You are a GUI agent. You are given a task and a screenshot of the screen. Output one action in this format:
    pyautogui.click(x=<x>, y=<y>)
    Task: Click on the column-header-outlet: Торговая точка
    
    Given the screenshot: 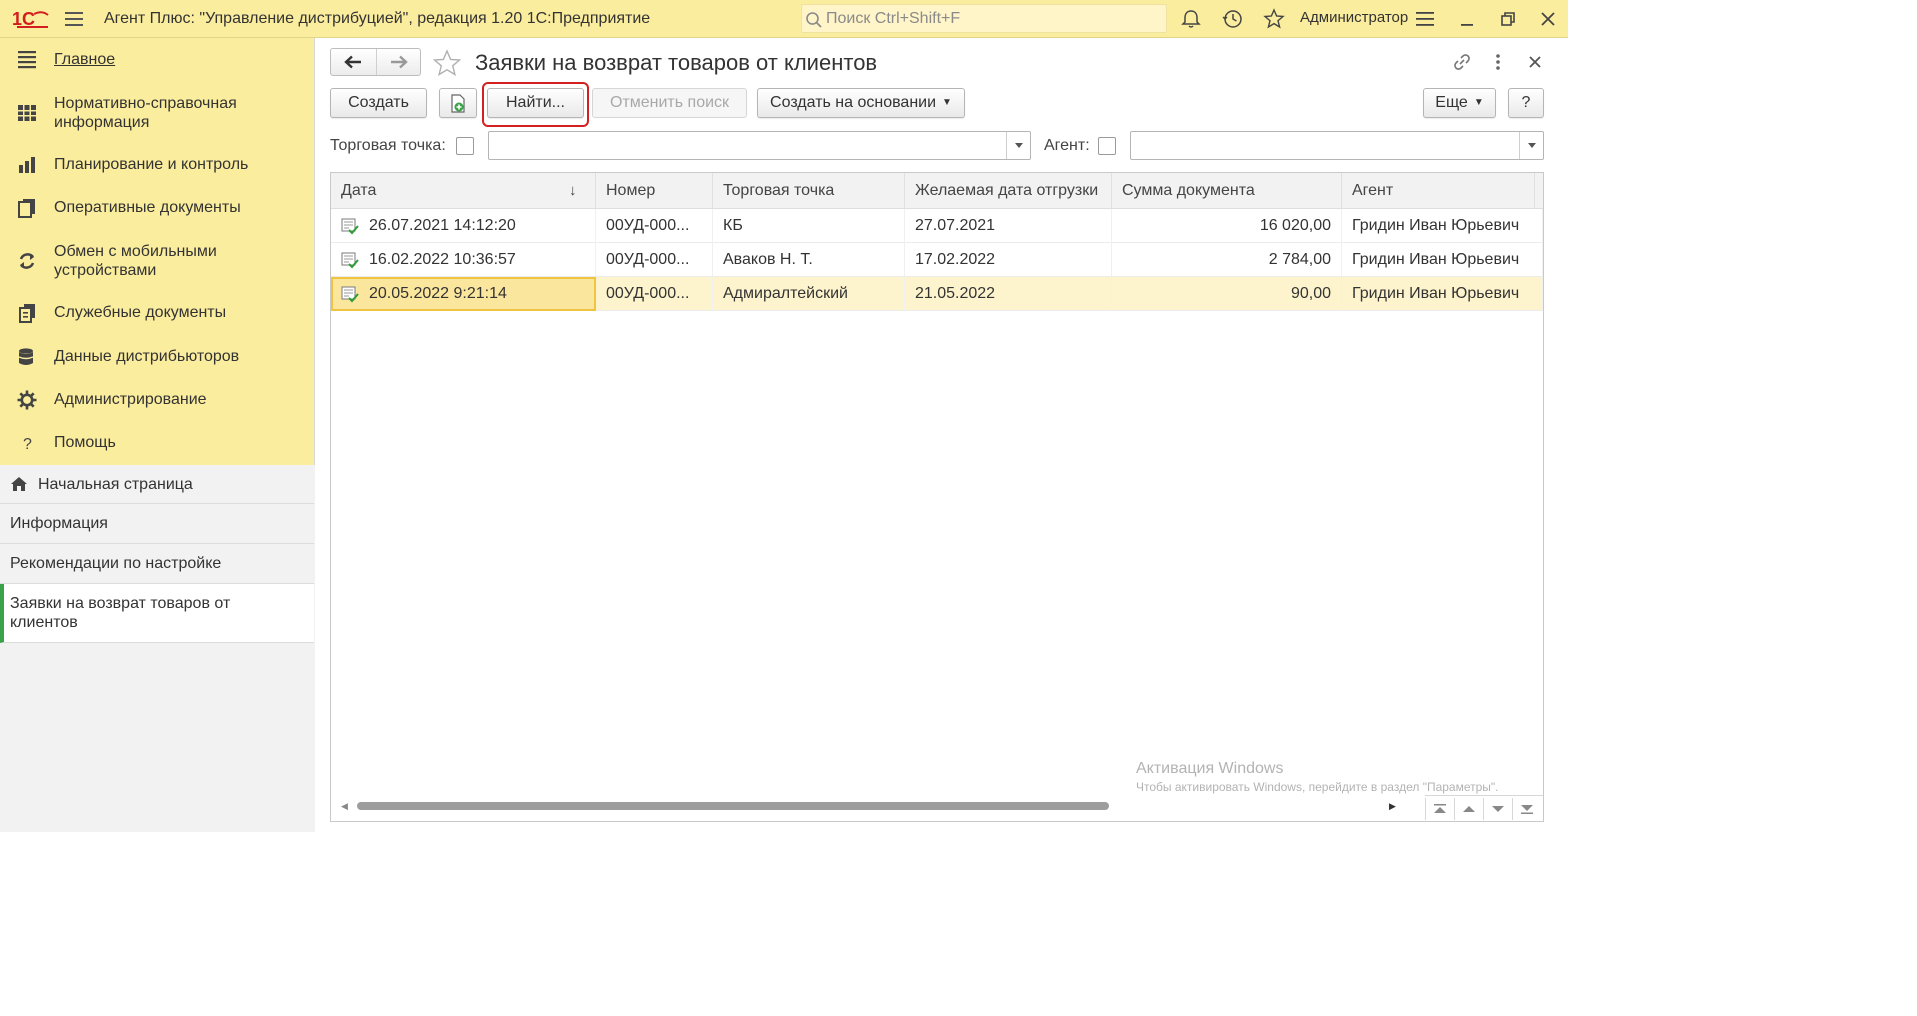 What is the action you would take?
    pyautogui.click(x=809, y=191)
    